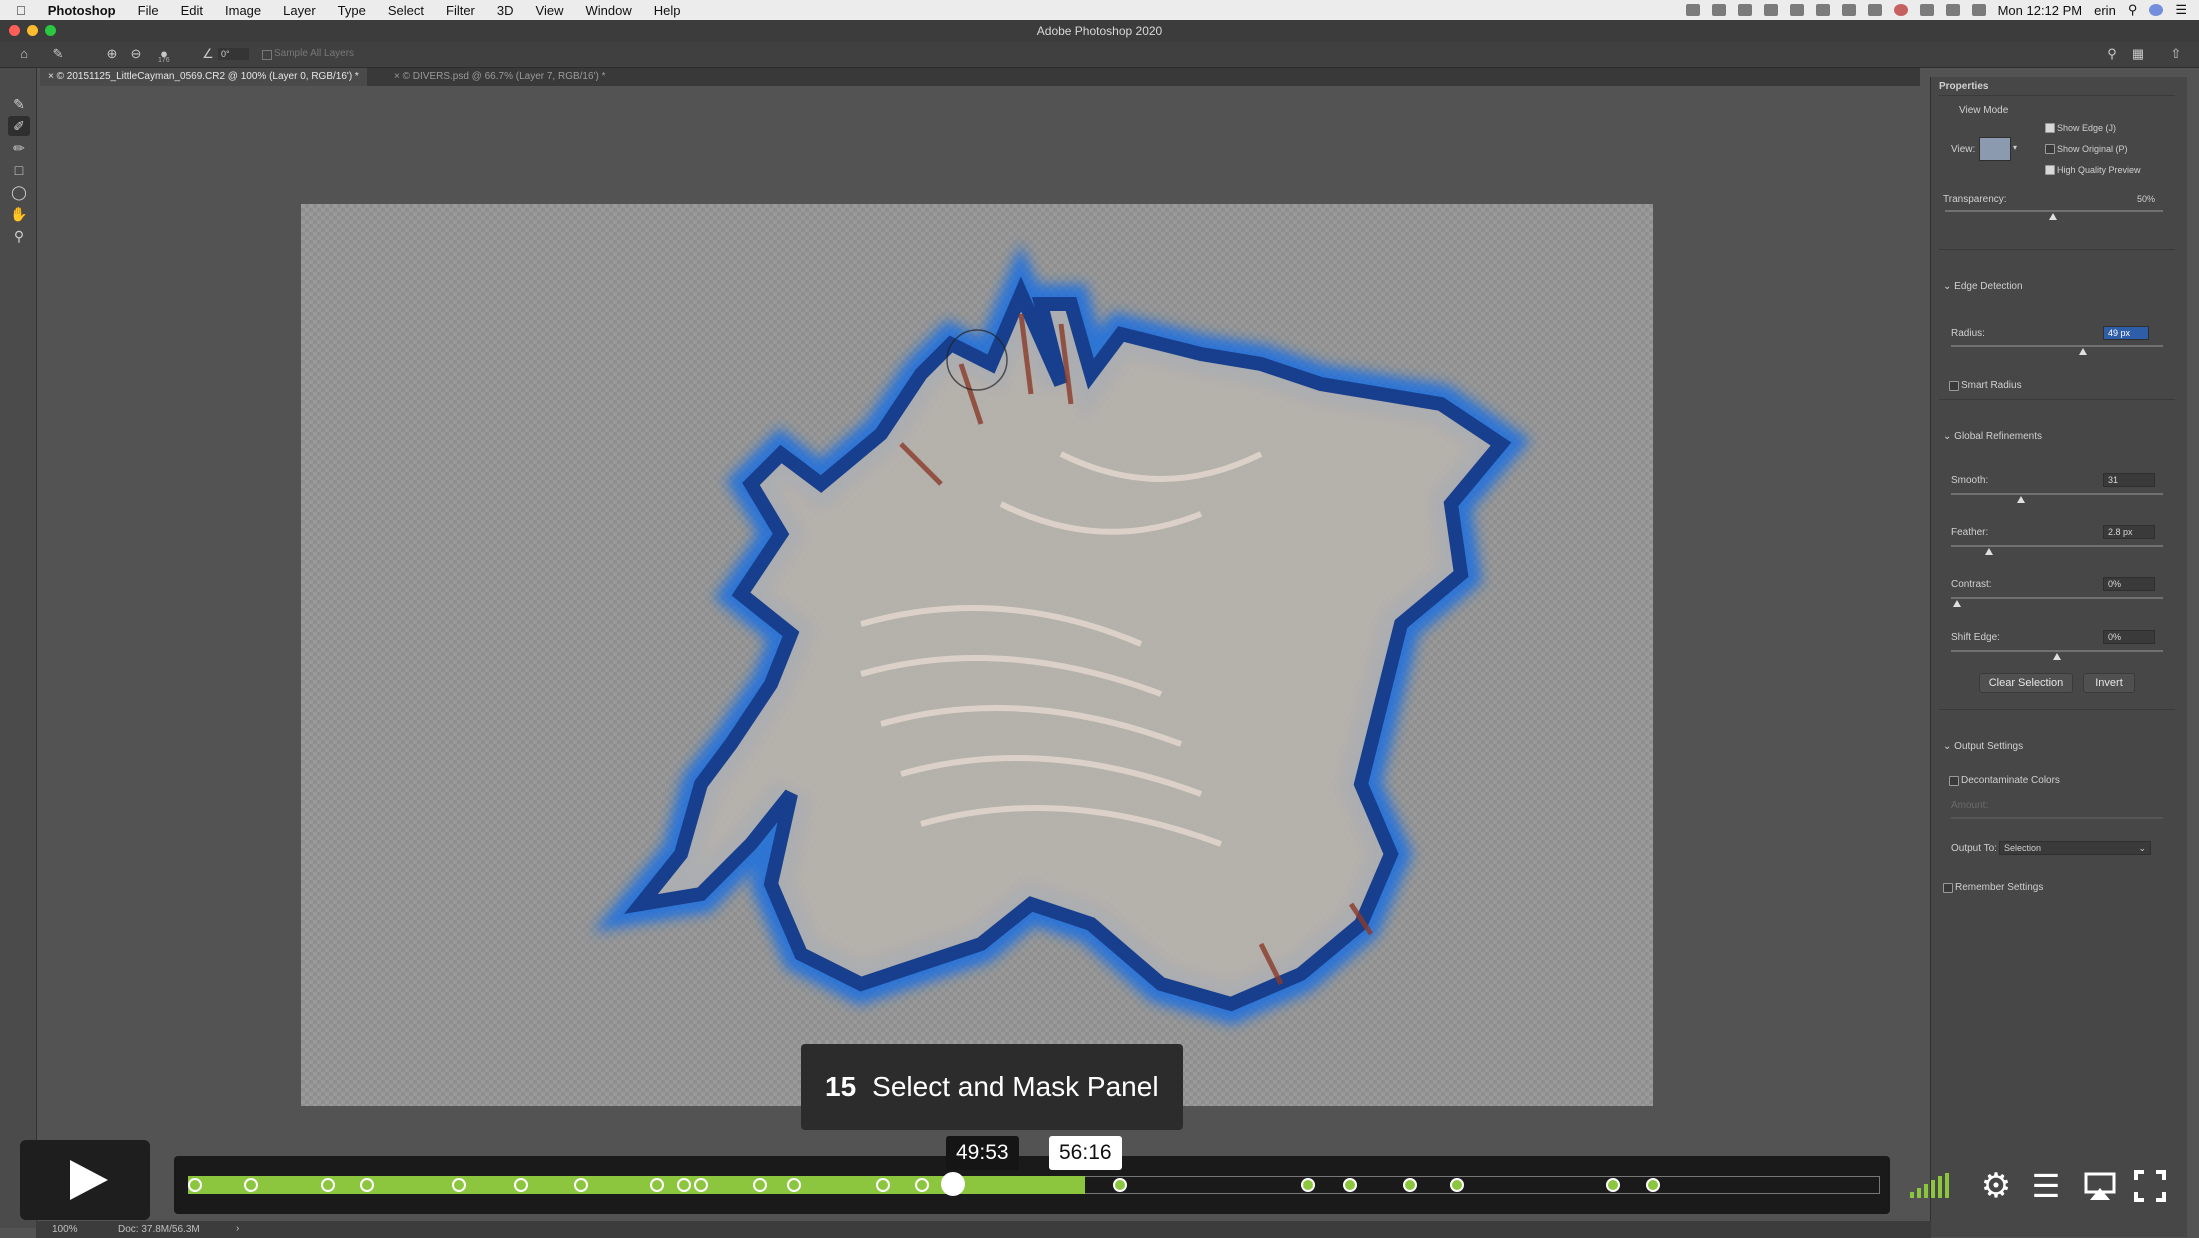 Image resolution: width=2199 pixels, height=1238 pixels. What do you see at coordinates (2057, 494) in the screenshot?
I see `smooth-slider-track` at bounding box center [2057, 494].